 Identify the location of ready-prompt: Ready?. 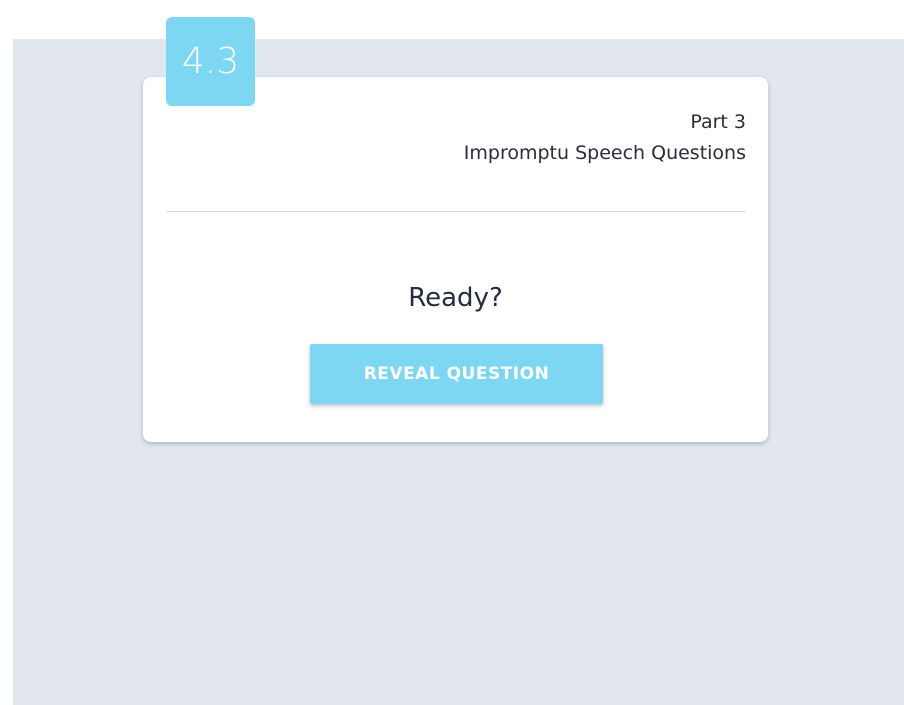
(455, 298).